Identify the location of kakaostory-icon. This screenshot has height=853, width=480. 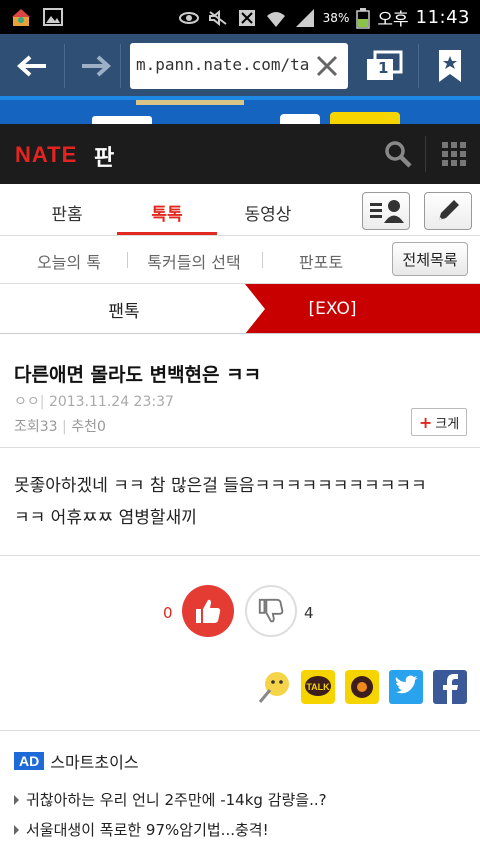
(362, 687).